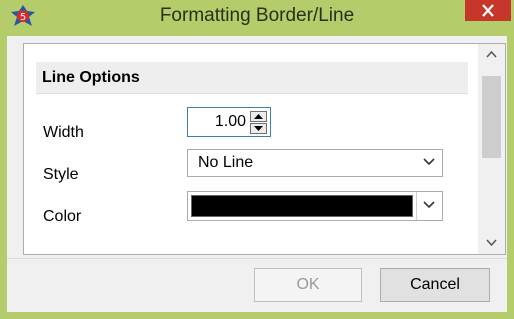  I want to click on style-dropdown: No Line, so click(315, 163).